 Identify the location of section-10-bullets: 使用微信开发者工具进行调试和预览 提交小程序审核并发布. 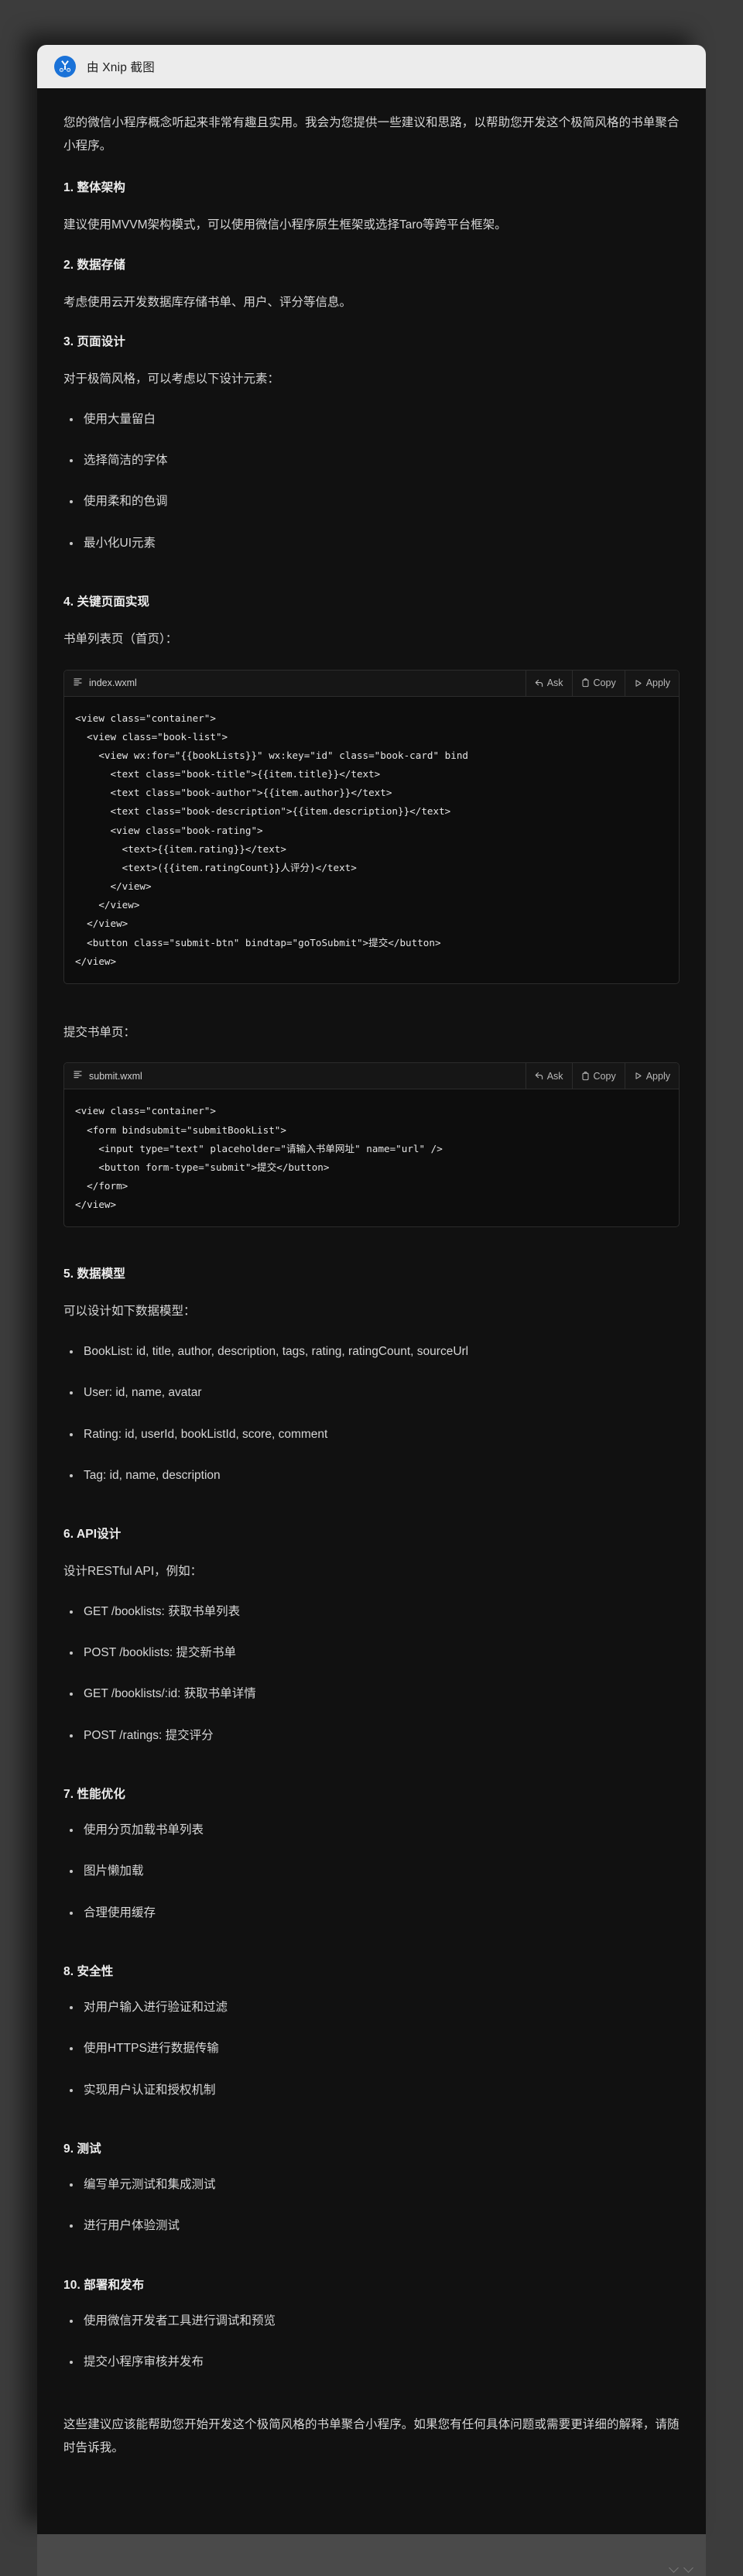
(371, 2342).